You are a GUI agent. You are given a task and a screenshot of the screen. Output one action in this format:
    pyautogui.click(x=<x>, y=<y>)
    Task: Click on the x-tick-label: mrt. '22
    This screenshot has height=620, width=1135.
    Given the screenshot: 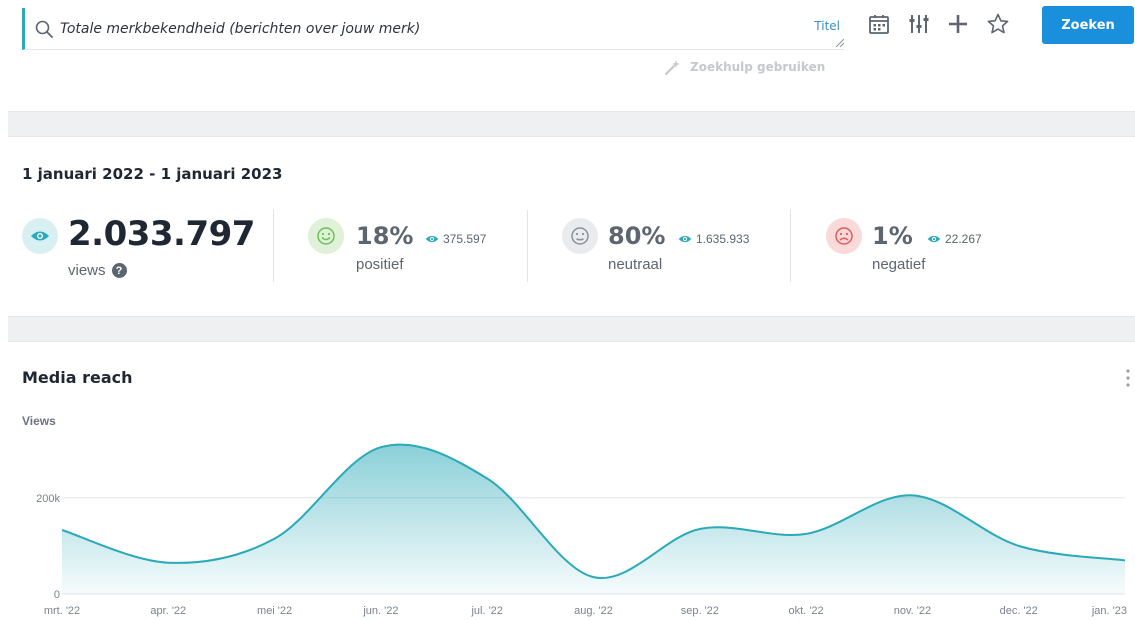 What is the action you would take?
    pyautogui.click(x=62, y=611)
    